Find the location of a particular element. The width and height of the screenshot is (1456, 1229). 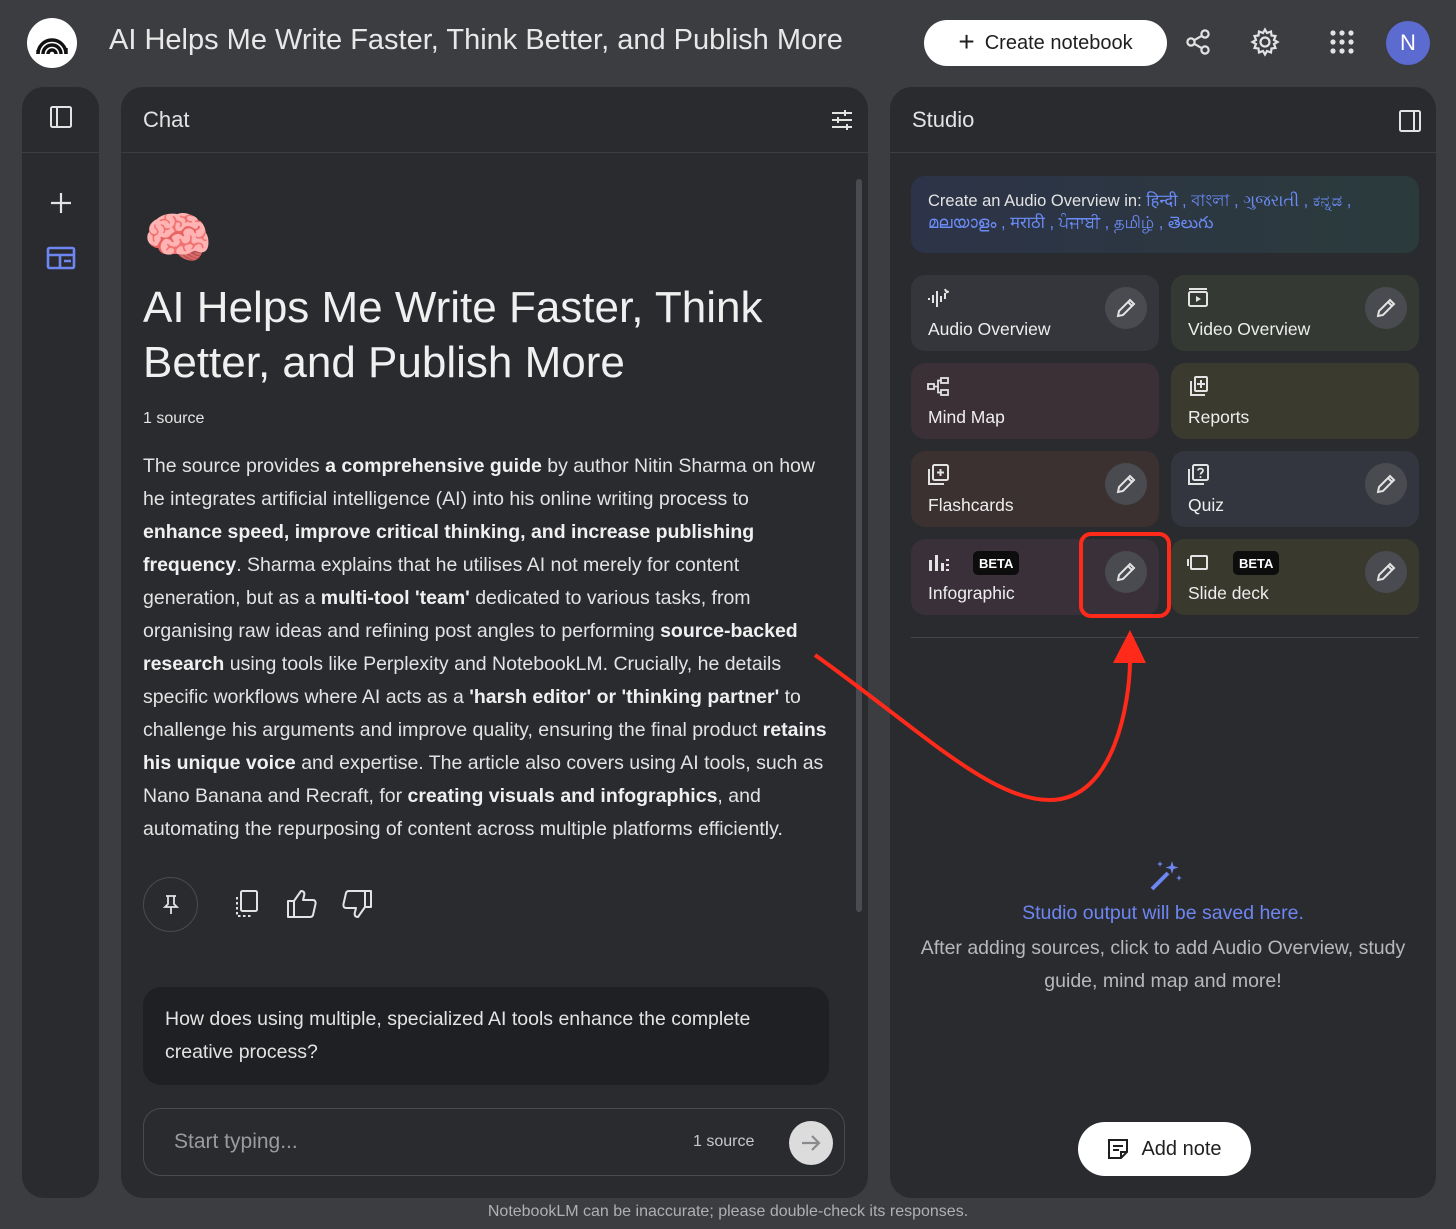

studio-tile-label: Video Overview is located at coordinates (1249, 329).